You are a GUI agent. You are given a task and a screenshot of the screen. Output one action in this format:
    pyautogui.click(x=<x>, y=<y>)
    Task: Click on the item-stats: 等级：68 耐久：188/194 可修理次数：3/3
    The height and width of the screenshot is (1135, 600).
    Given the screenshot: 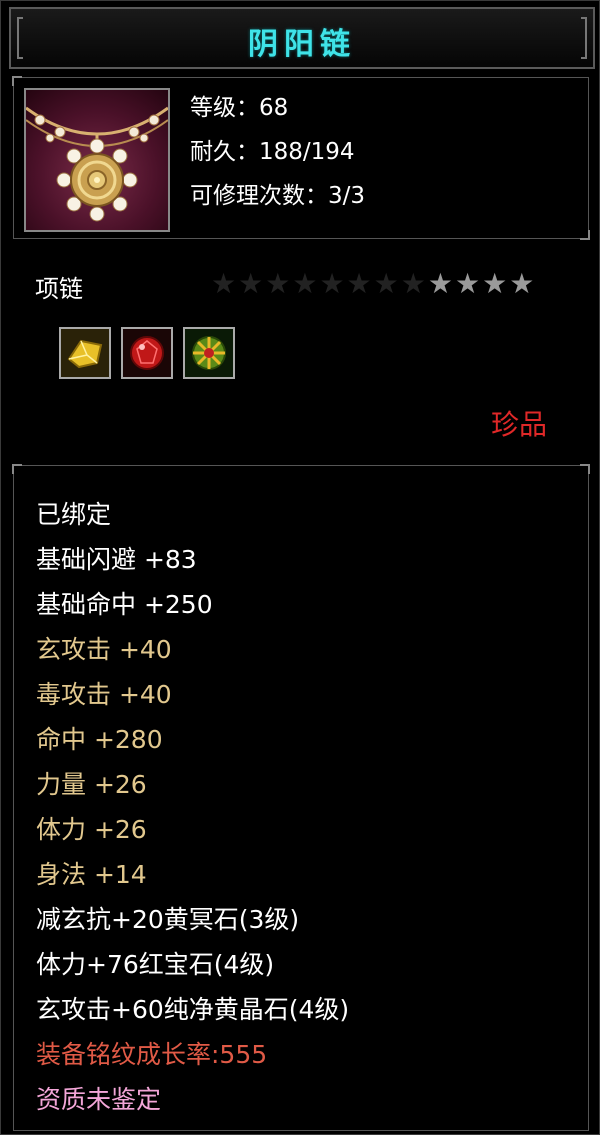 What is the action you would take?
    pyautogui.click(x=277, y=152)
    